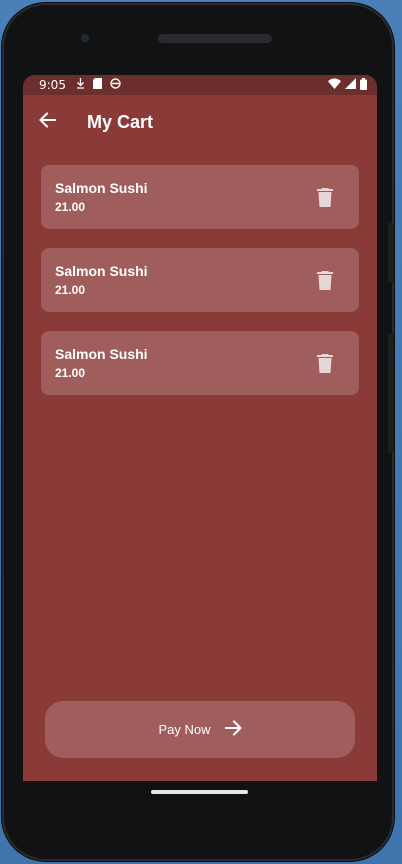 Image resolution: width=402 pixels, height=864 pixels. Describe the element at coordinates (233, 729) in the screenshot. I see `arrow-right-icon` at that location.